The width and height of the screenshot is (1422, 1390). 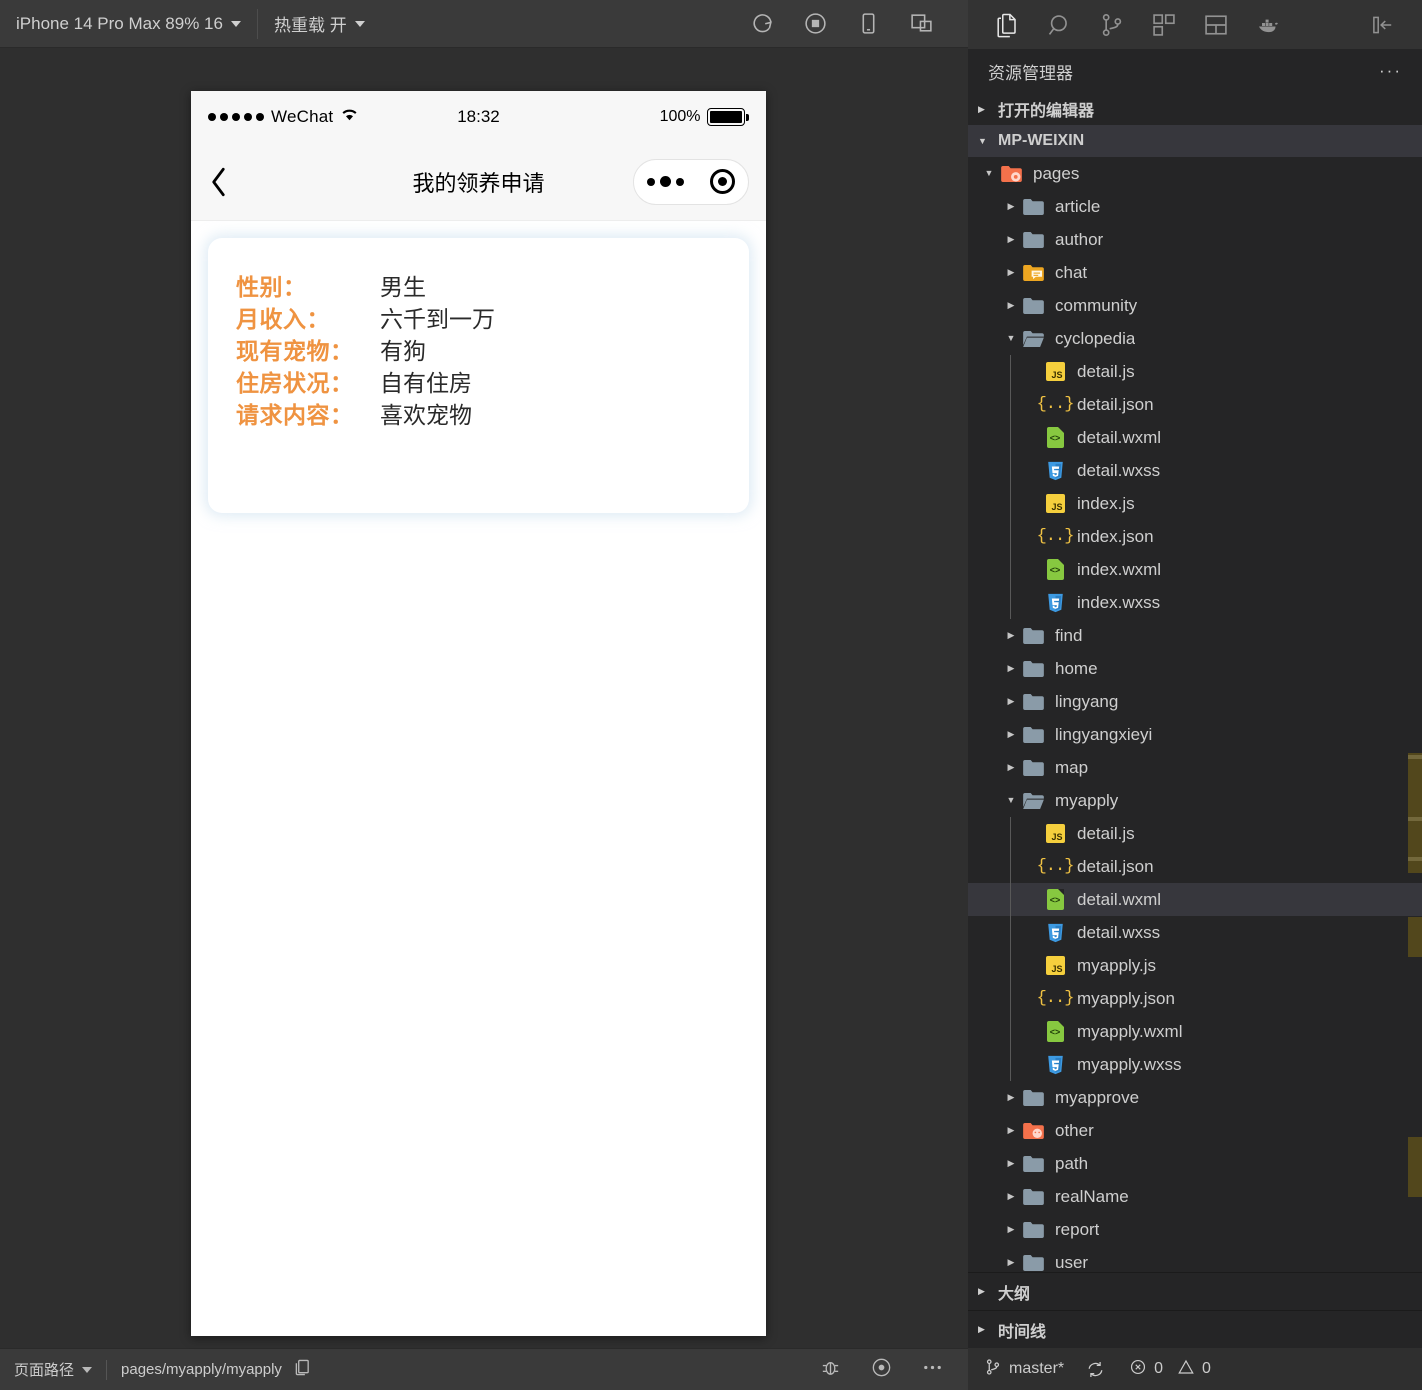 What do you see at coordinates (1195, 536) in the screenshot?
I see `tree-file-index-json: {..} index.json` at bounding box center [1195, 536].